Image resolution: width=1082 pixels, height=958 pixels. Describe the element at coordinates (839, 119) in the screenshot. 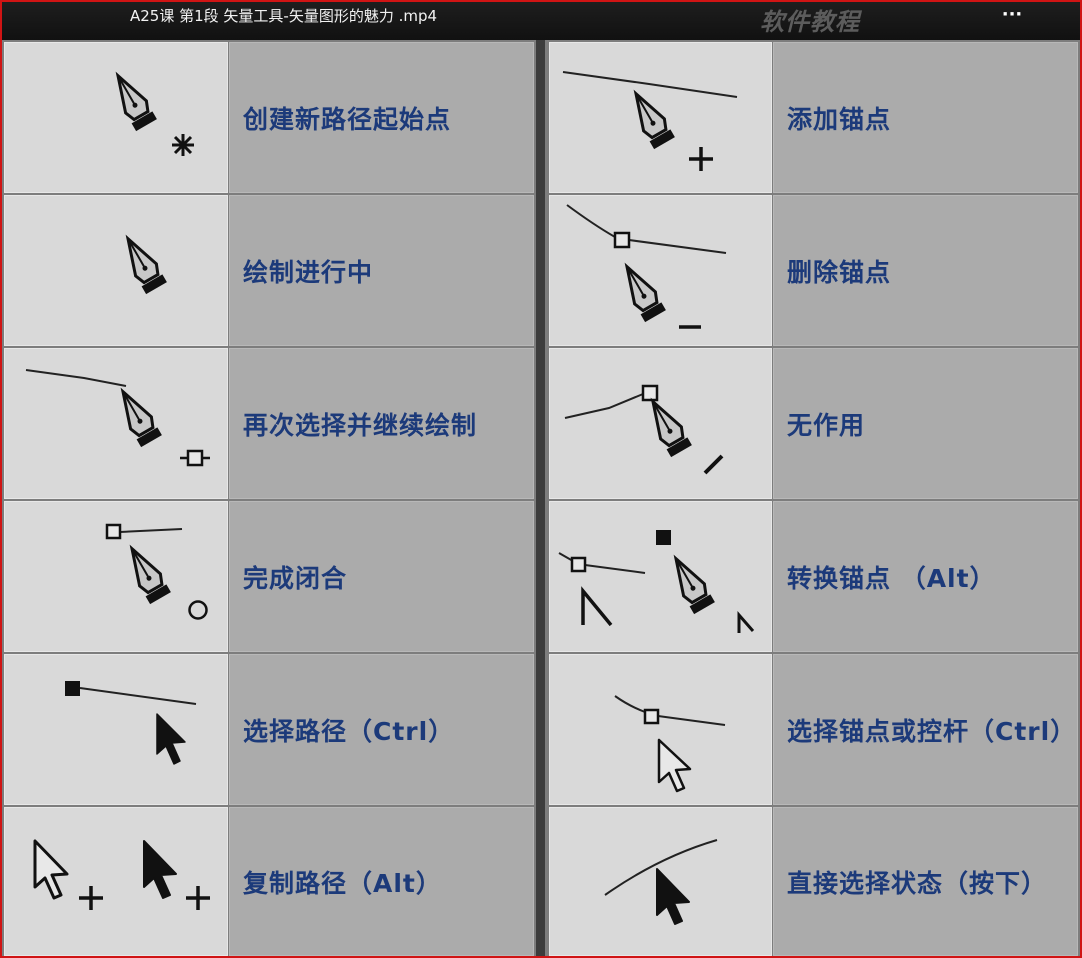

I see `right-row-0-label: 添加锚点` at that location.